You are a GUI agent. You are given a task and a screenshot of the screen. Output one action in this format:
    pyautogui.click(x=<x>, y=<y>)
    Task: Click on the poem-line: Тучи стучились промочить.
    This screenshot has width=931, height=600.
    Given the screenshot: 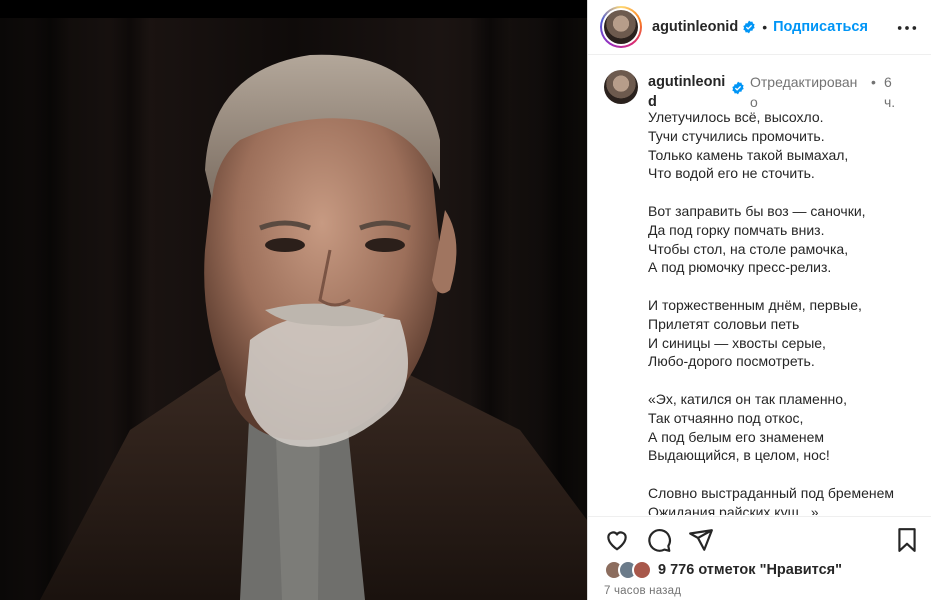 What is the action you would take?
    pyautogui.click(x=736, y=135)
    